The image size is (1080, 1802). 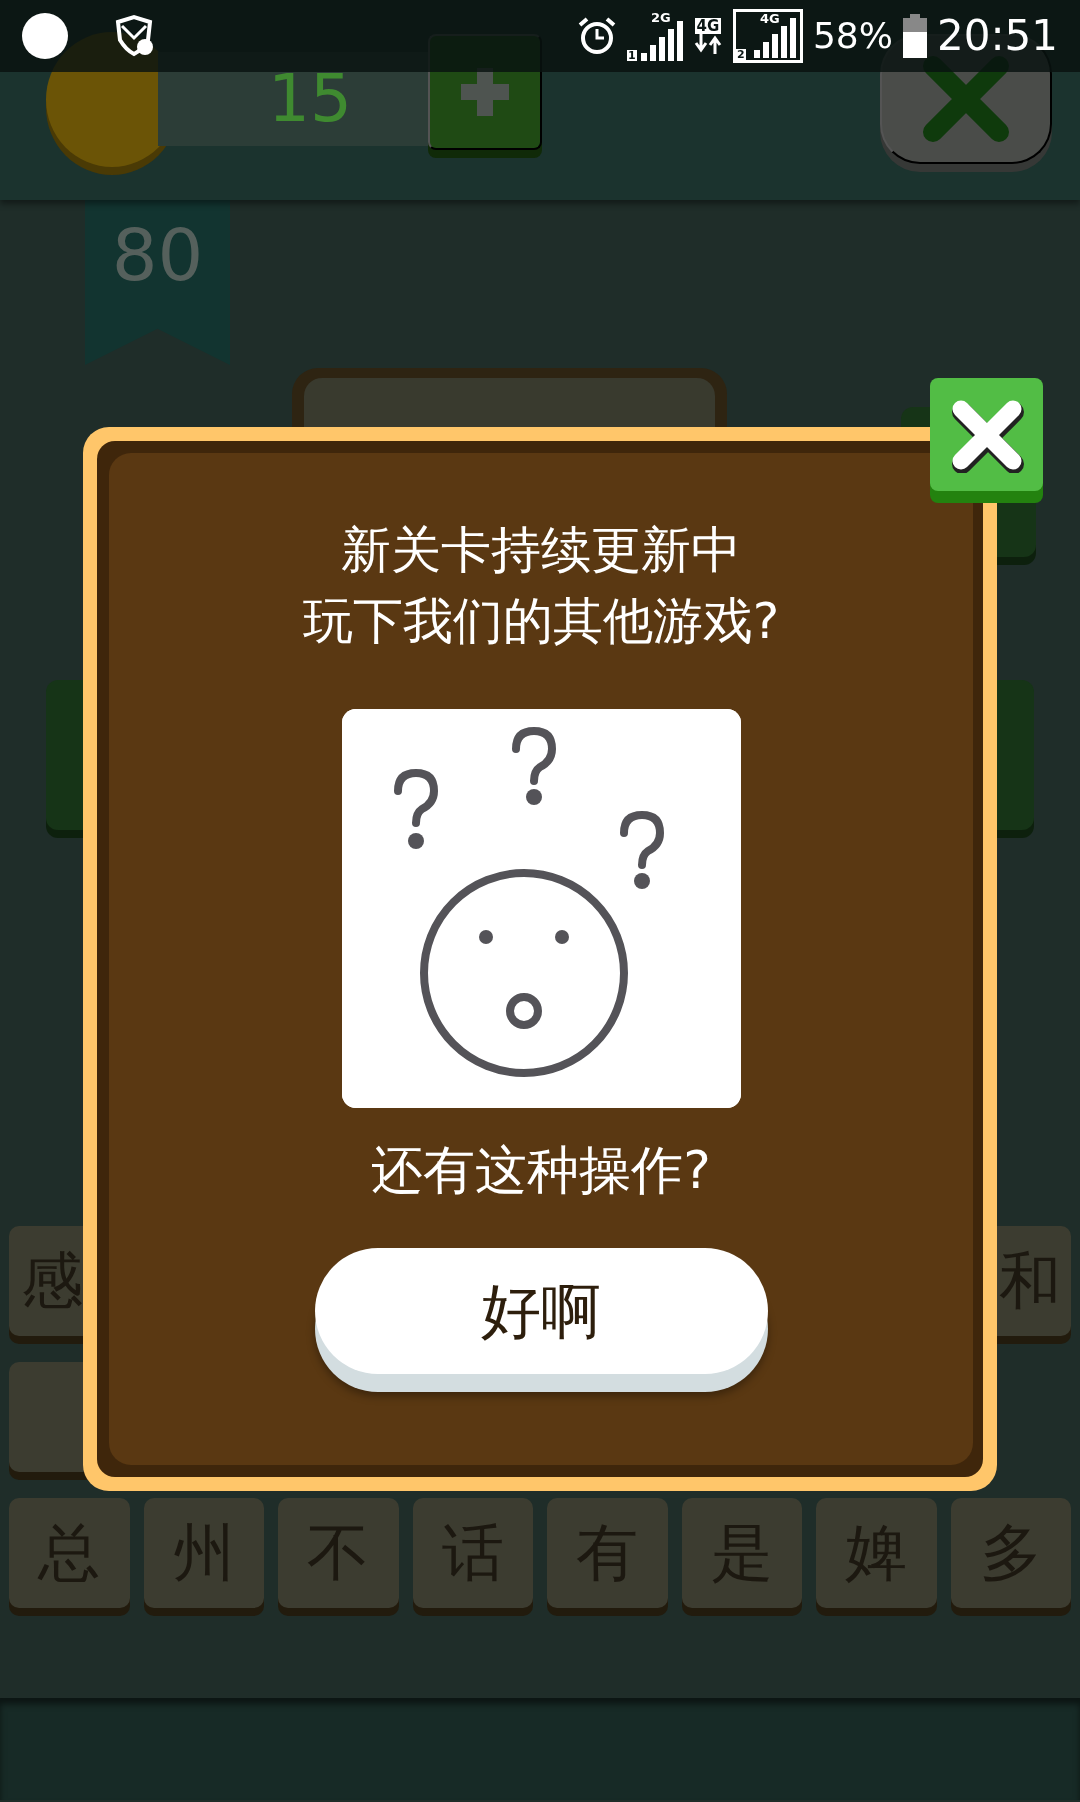 I want to click on level-ribbon: 80, so click(x=157, y=282).